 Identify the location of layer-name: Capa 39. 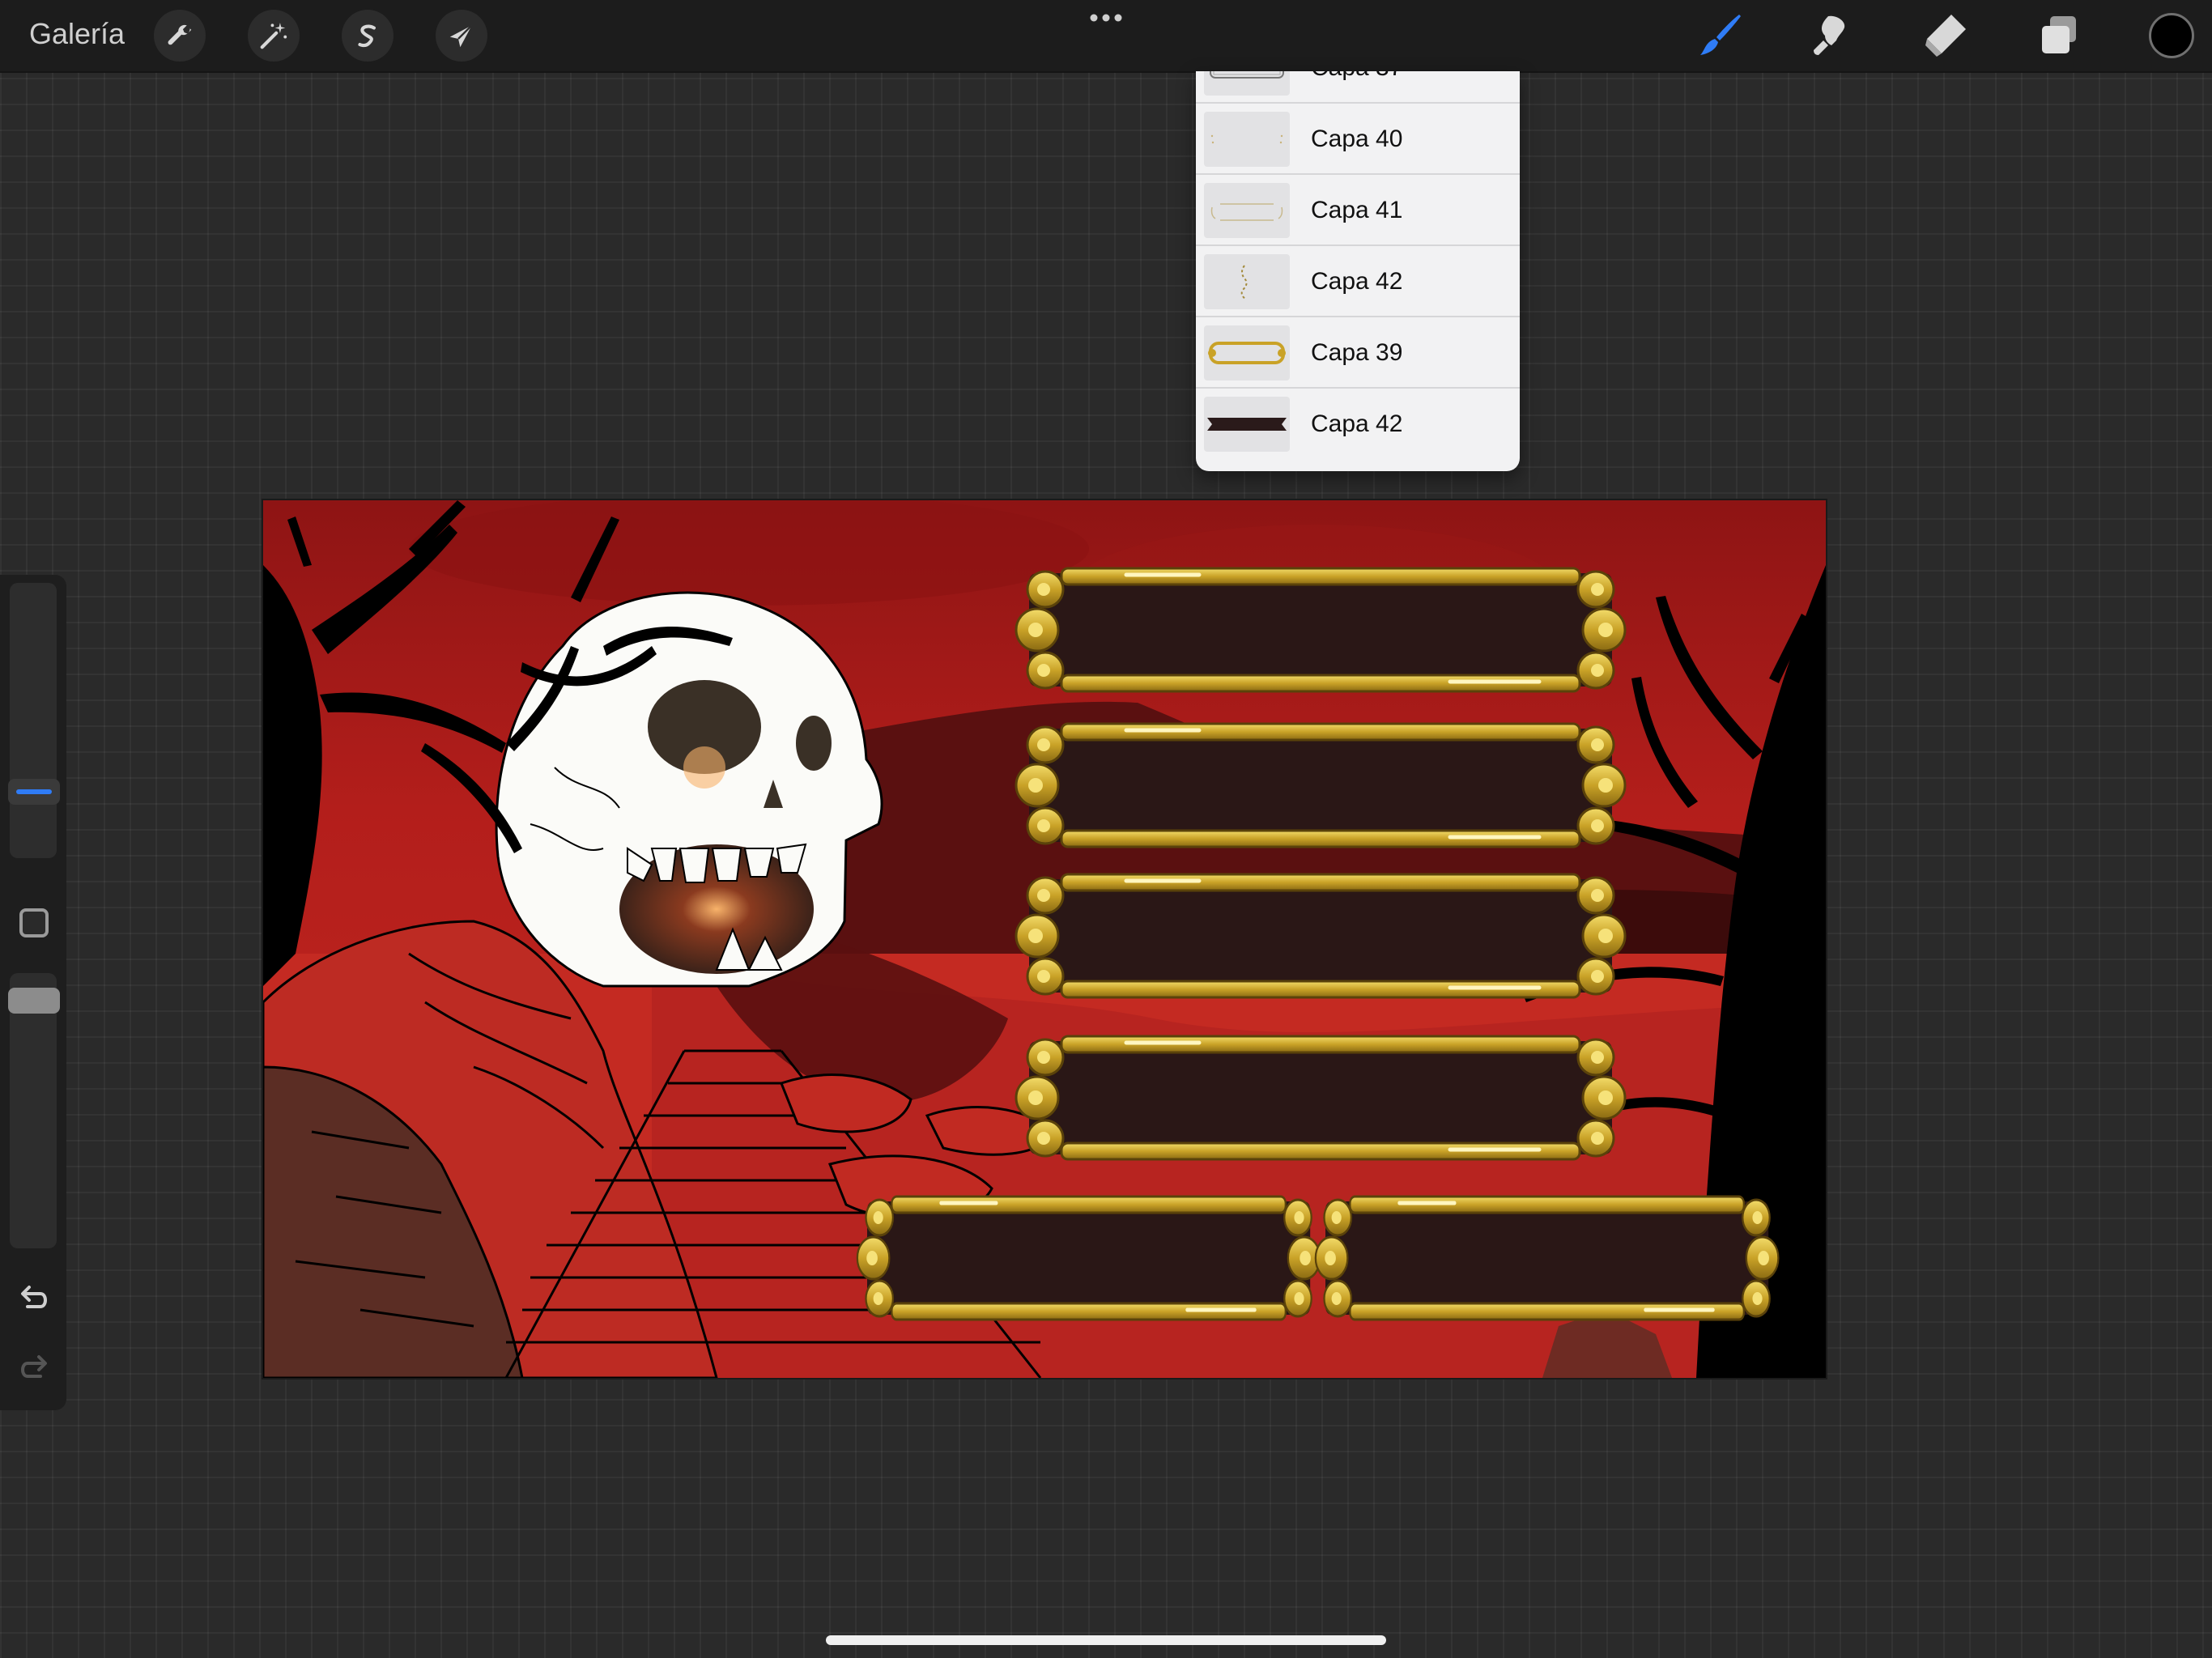
(1357, 352).